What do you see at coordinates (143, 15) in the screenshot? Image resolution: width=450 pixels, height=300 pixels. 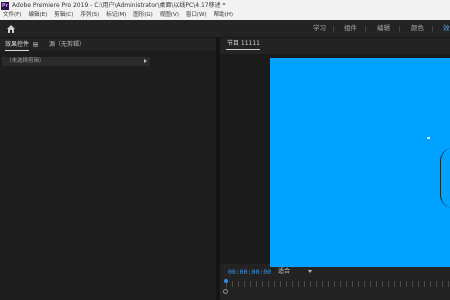 I see `menu-graphics: 图形(G)` at bounding box center [143, 15].